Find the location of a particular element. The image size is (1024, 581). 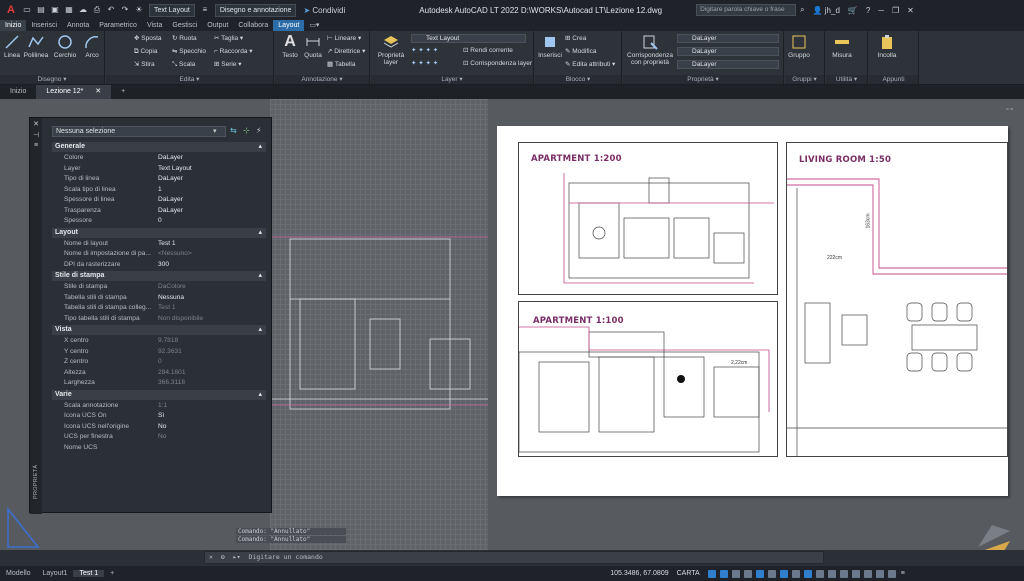

search-icon: ⌕ is located at coordinates (802, 10).